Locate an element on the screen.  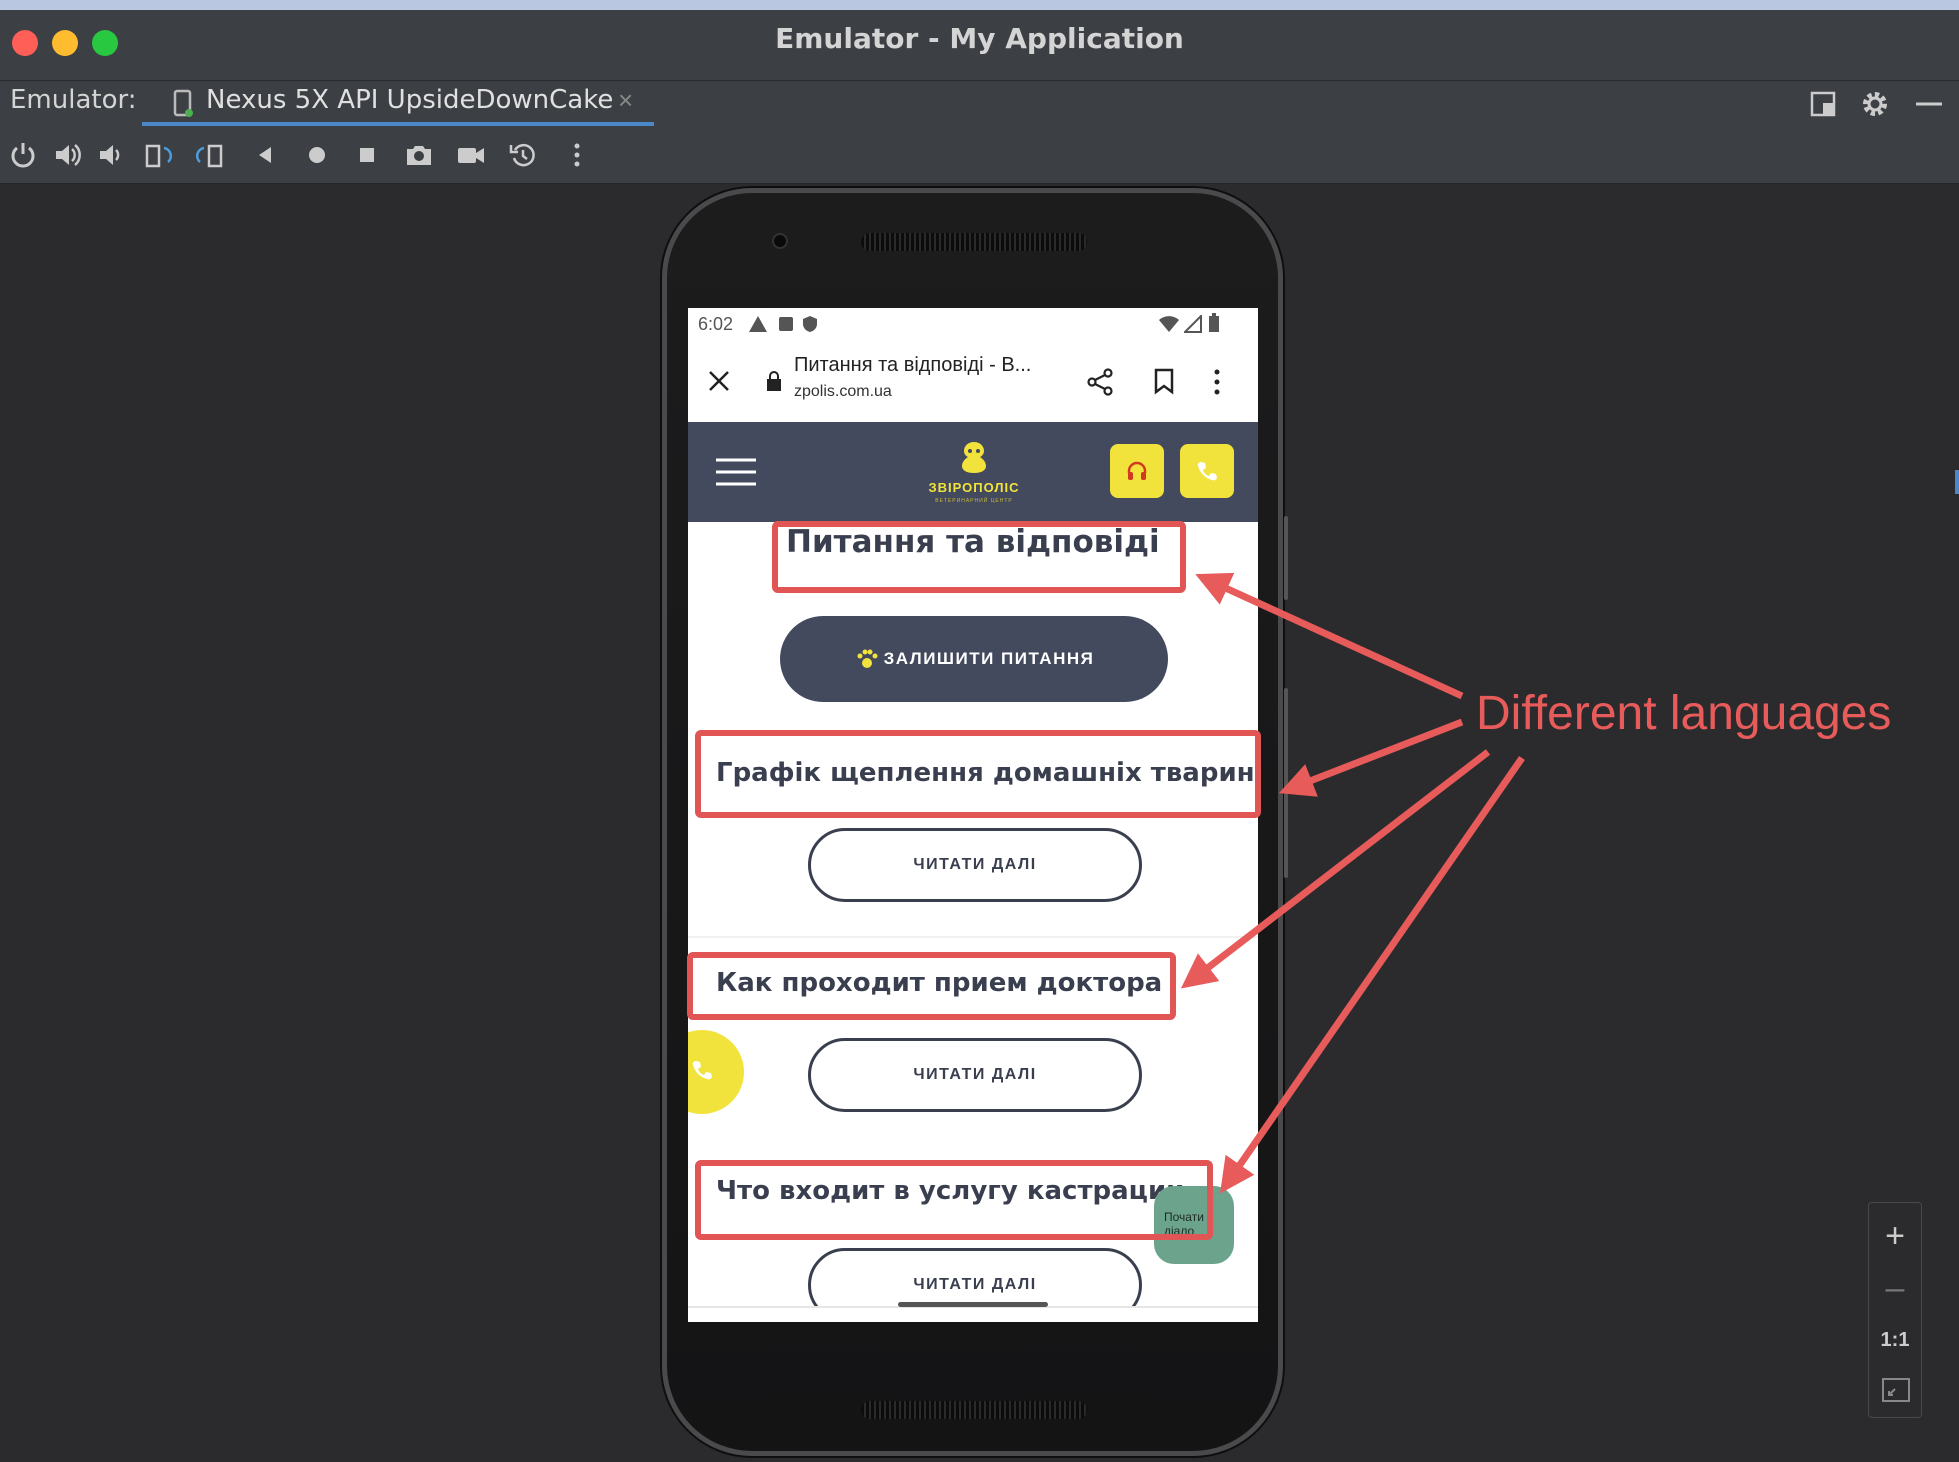
zoom-controls: + – 1:1 is located at coordinates (1895, 1310).